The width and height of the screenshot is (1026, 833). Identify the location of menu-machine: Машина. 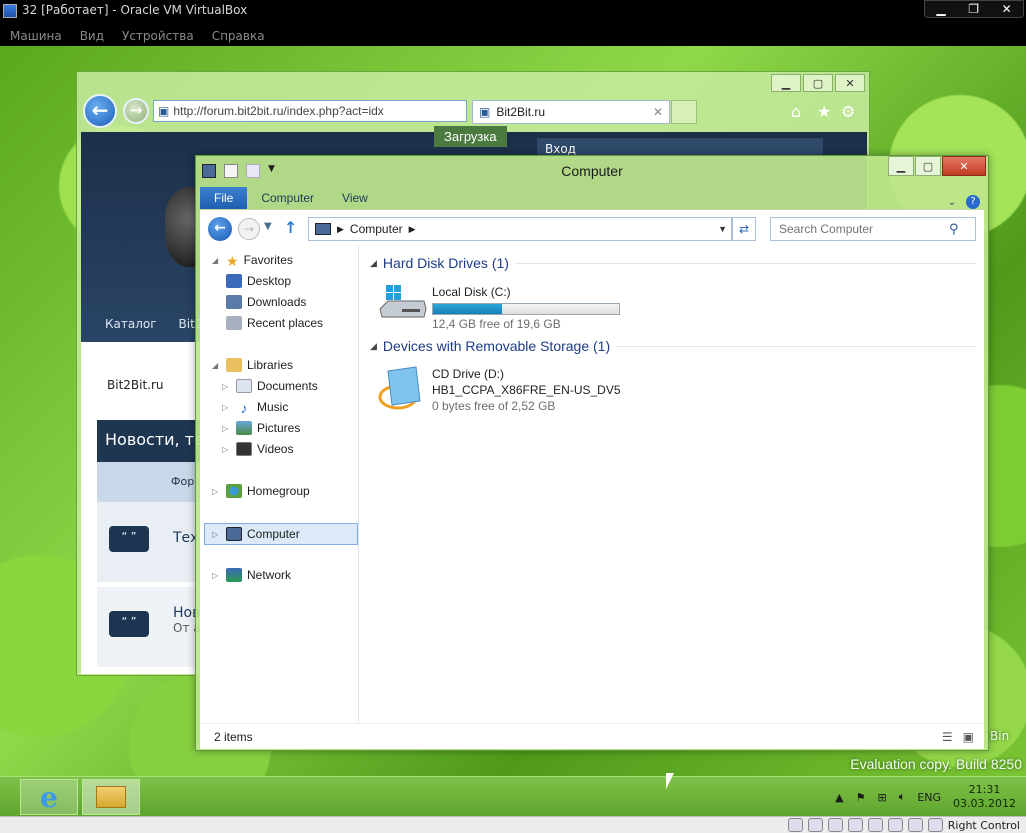
(36, 36).